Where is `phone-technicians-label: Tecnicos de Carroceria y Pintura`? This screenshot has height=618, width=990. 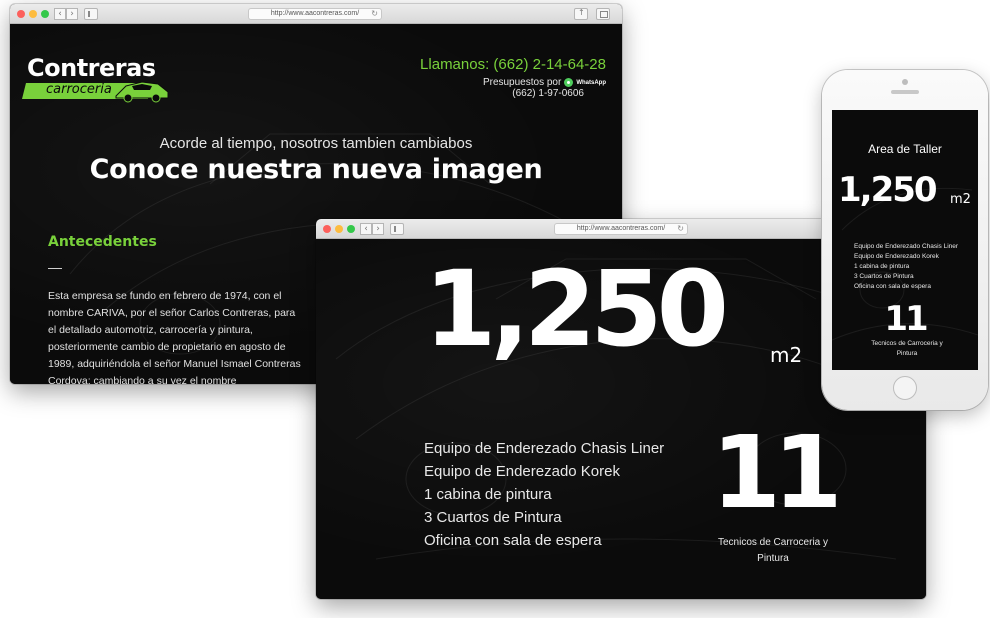
phone-technicians-label: Tecnicos de Carroceria y Pintura is located at coordinates (907, 348).